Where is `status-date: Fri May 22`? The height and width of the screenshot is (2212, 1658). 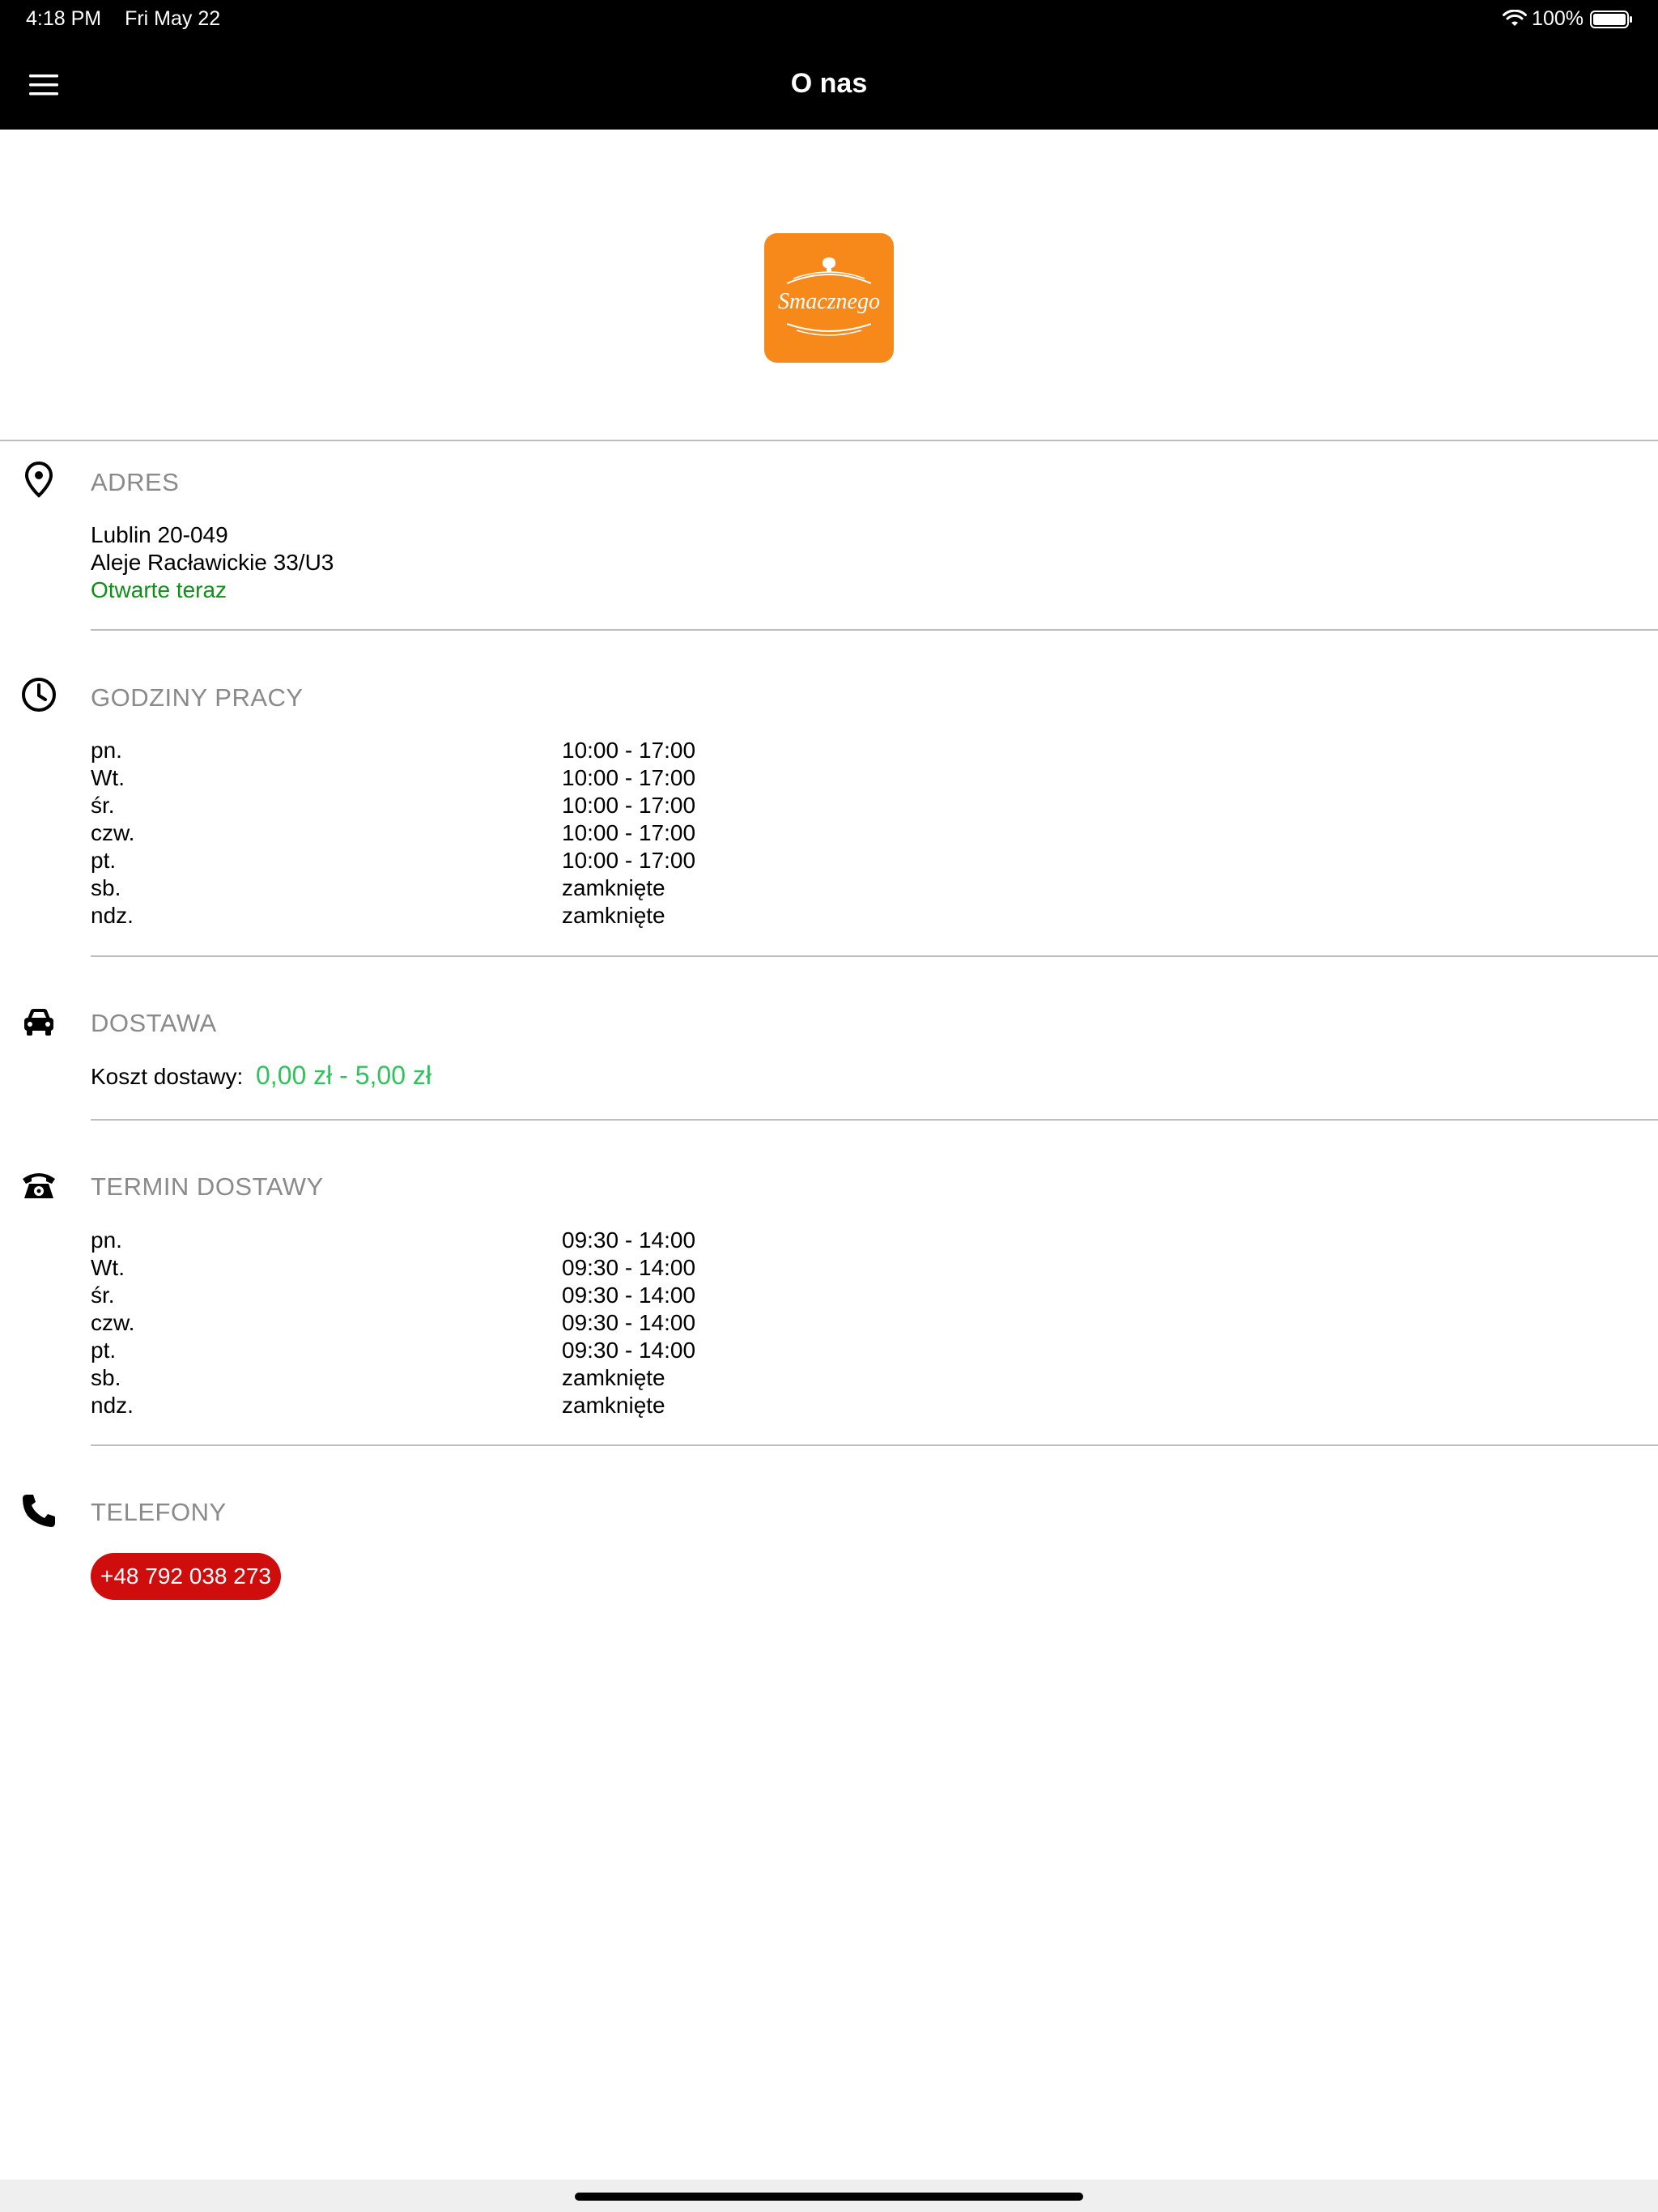 status-date: Fri May 22 is located at coordinates (173, 19).